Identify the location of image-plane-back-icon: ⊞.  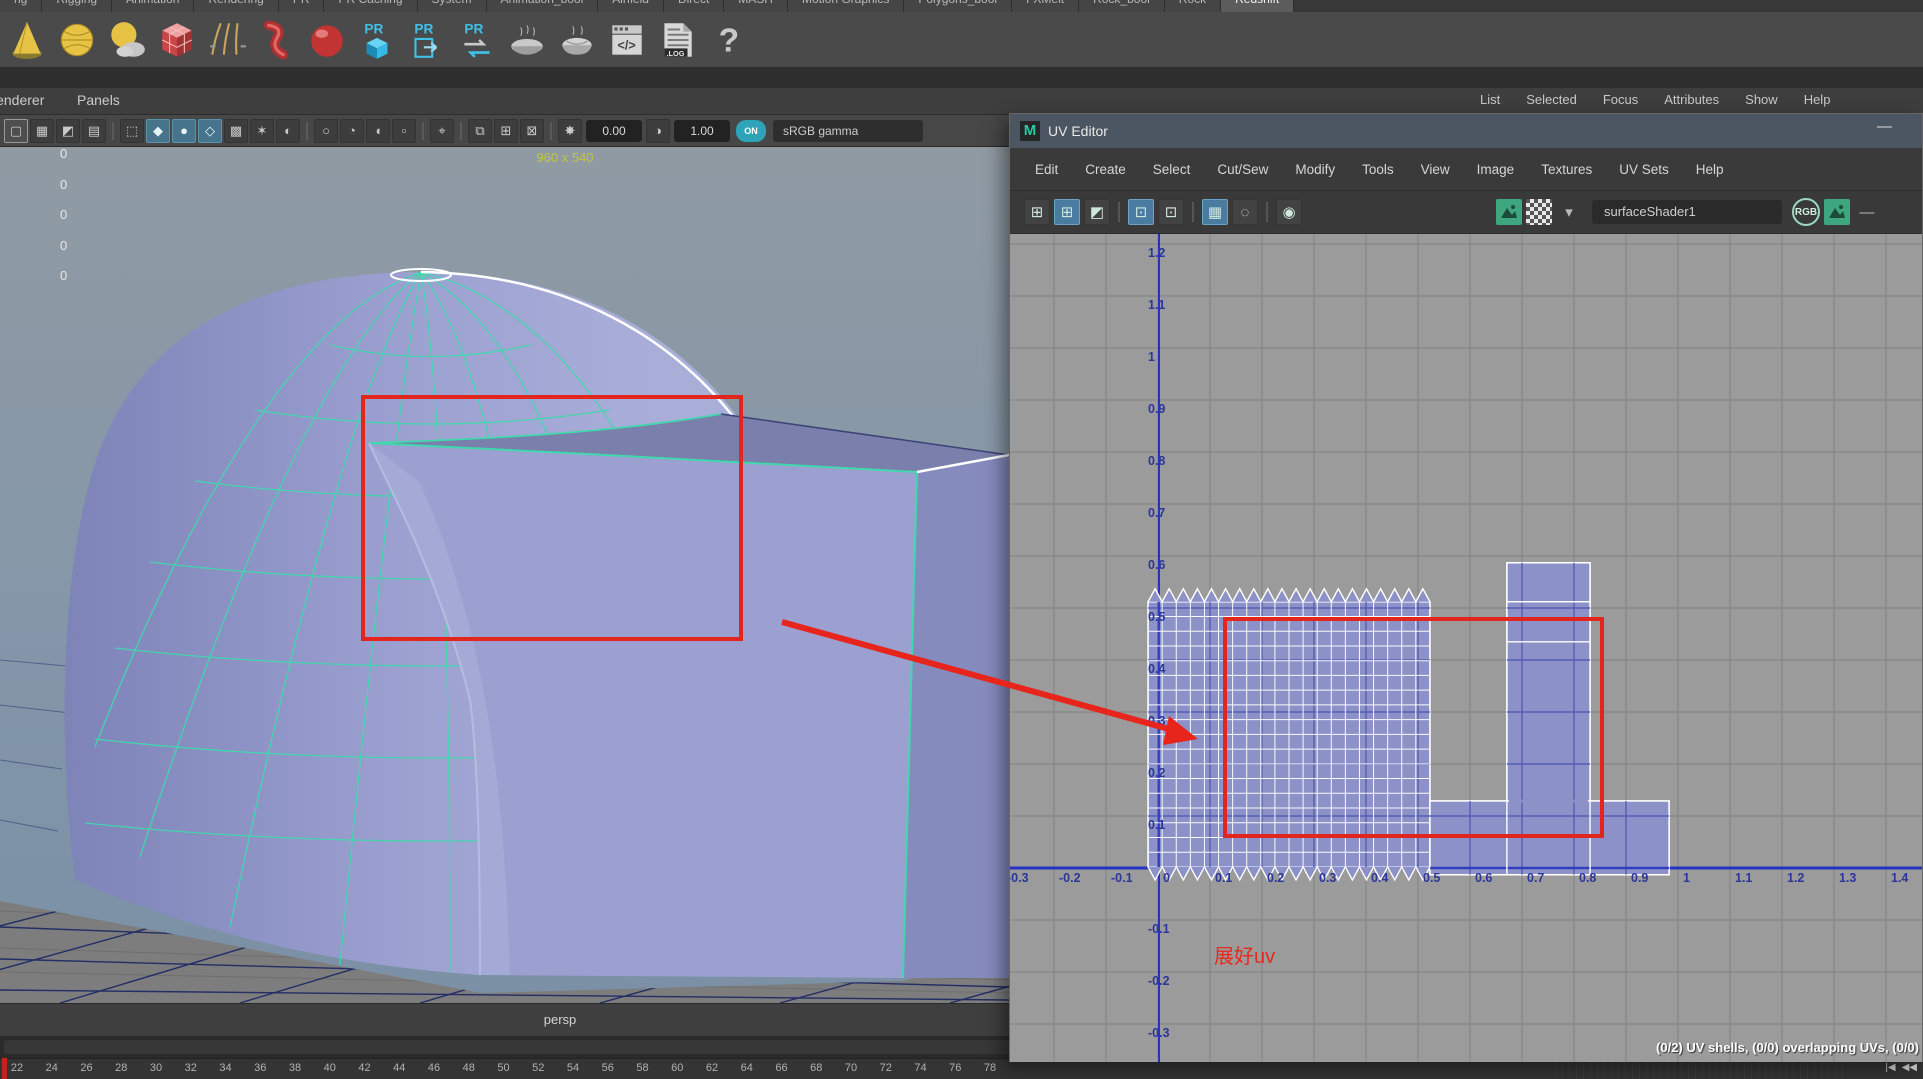
(506, 130).